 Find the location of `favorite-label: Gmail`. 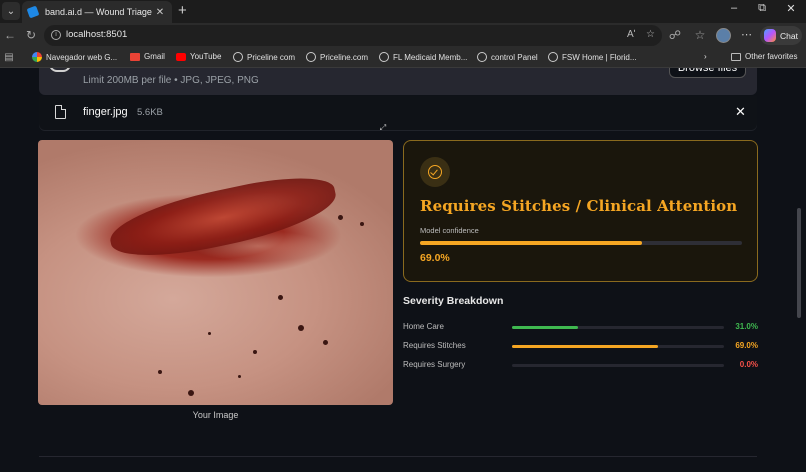

favorite-label: Gmail is located at coordinates (154, 56).